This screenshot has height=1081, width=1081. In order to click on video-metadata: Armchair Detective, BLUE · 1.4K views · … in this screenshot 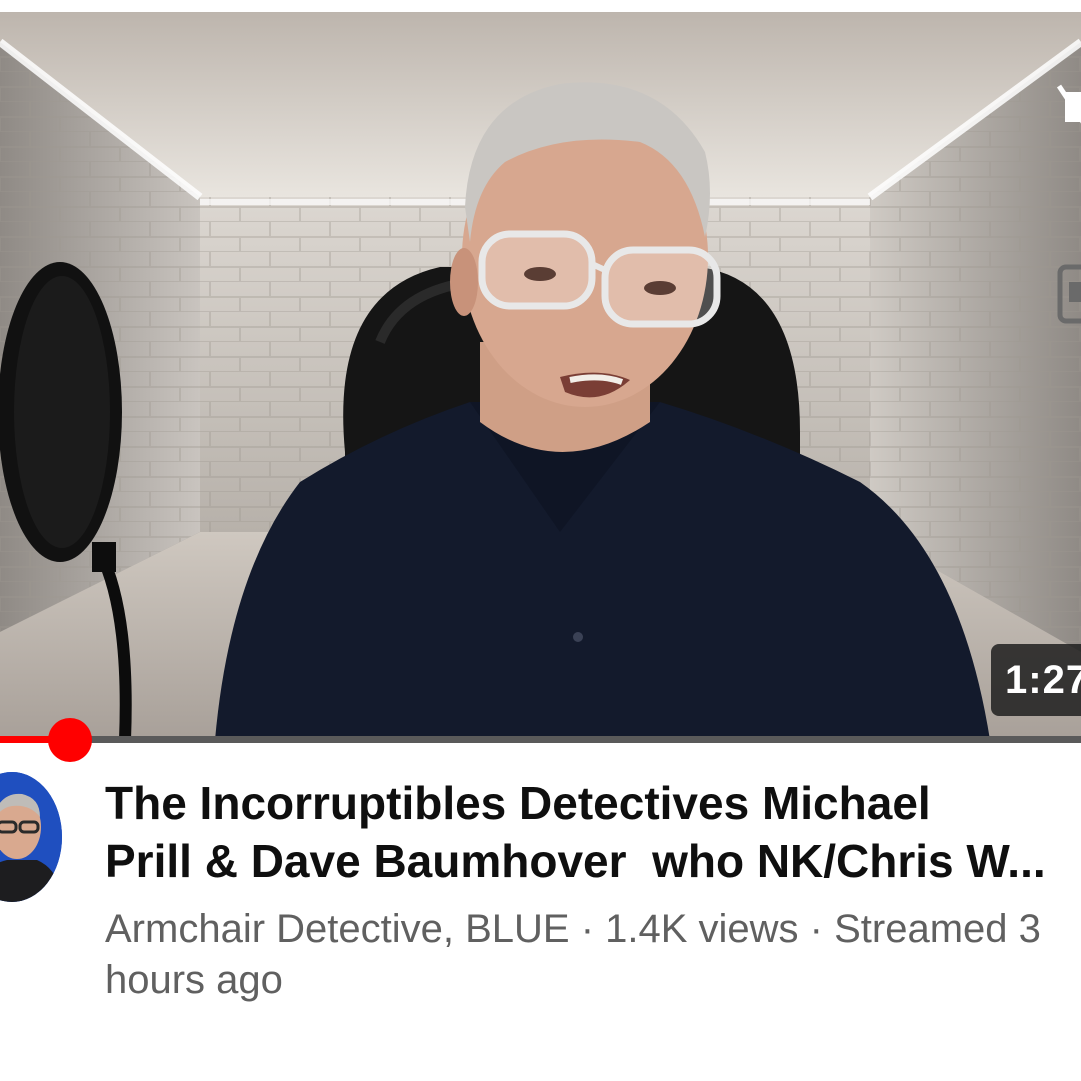, I will do `click(593, 955)`.